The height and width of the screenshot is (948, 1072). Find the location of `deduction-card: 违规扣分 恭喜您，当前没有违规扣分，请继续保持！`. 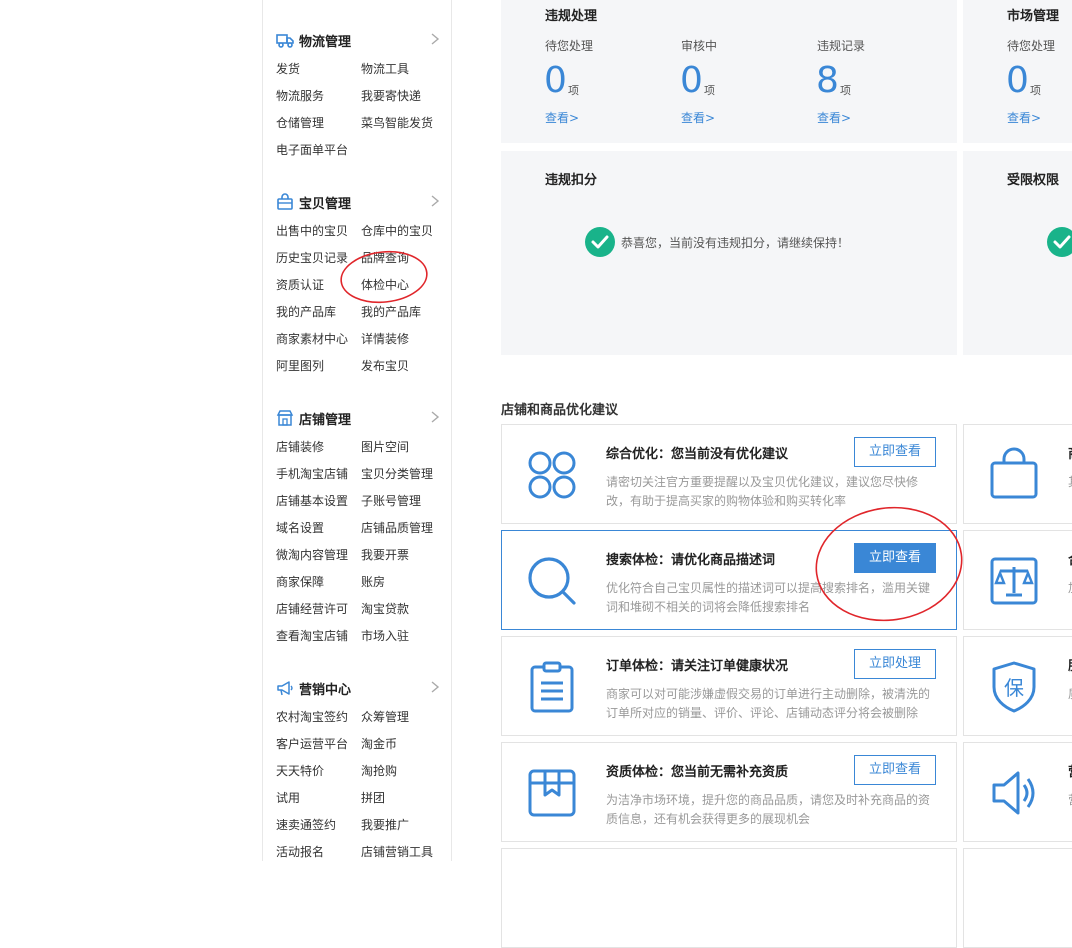

deduction-card: 违规扣分 恭喜您，当前没有违规扣分，请继续保持！ is located at coordinates (729, 253).